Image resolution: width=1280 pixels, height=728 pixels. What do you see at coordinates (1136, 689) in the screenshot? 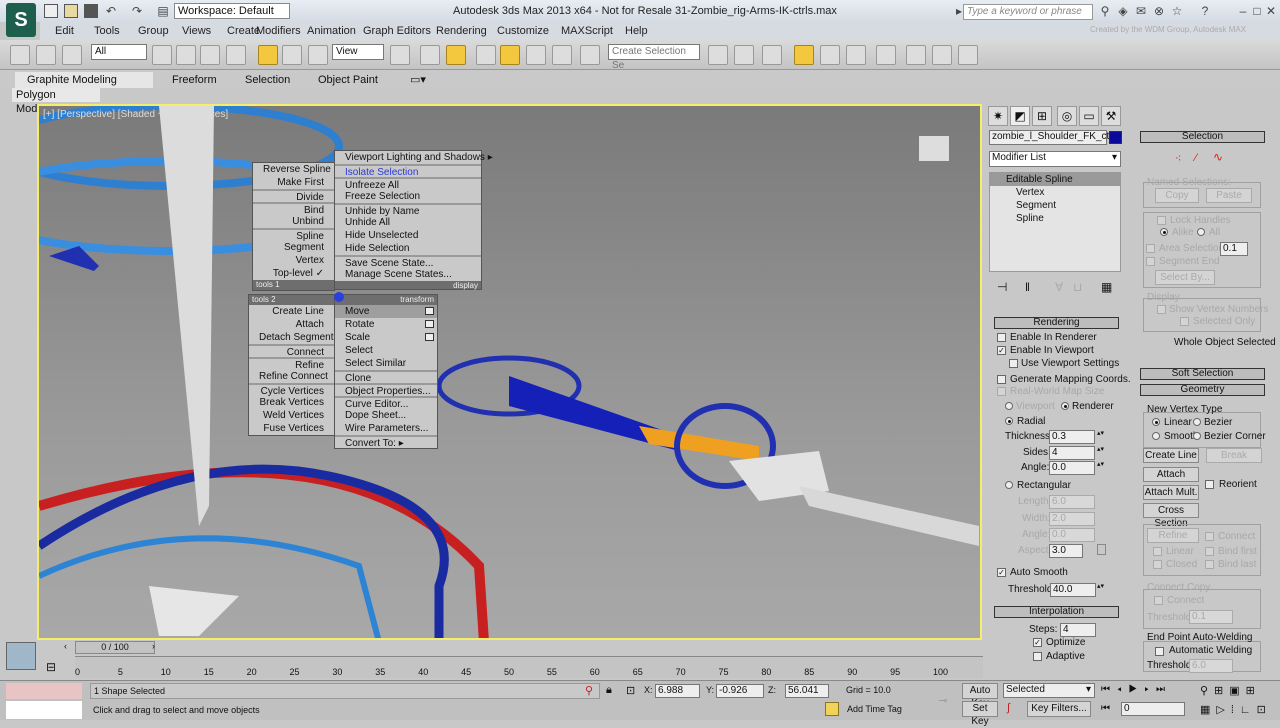
I see `playback-controls: ⏮◂▶▸⏭` at bounding box center [1136, 689].